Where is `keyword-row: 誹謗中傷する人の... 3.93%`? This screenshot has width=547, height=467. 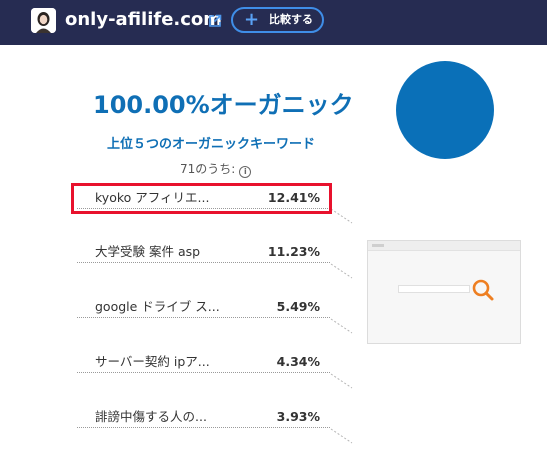 keyword-row: 誹謗中傷する人の... 3.93% is located at coordinates (203, 417).